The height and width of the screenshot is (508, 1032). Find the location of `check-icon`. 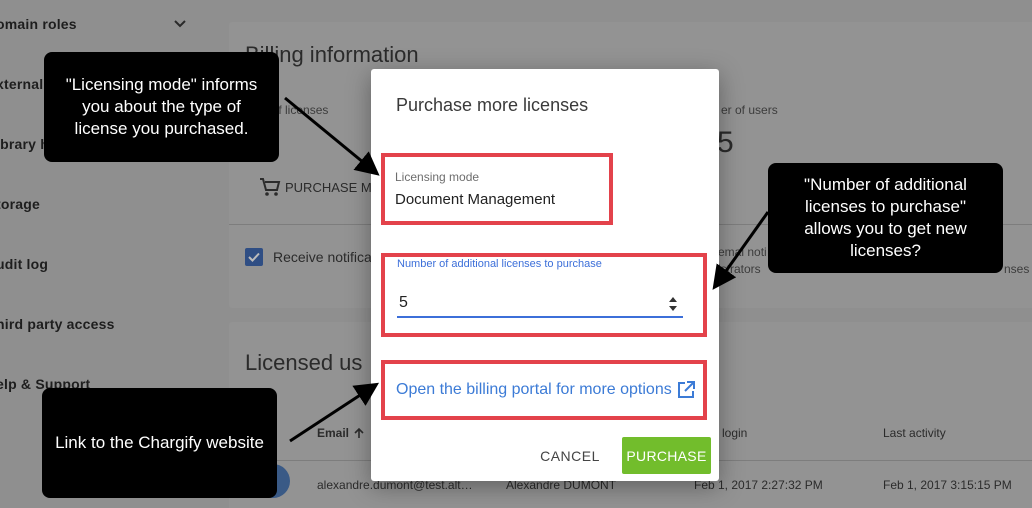

check-icon is located at coordinates (254, 257).